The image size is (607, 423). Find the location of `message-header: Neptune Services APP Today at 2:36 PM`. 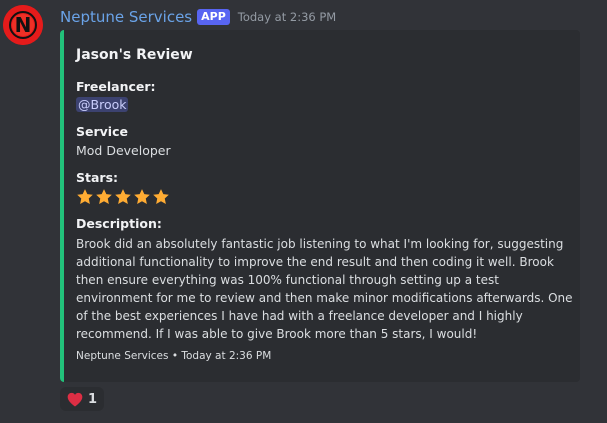

message-header: Neptune Services APP Today at 2:36 PM is located at coordinates (198, 17).